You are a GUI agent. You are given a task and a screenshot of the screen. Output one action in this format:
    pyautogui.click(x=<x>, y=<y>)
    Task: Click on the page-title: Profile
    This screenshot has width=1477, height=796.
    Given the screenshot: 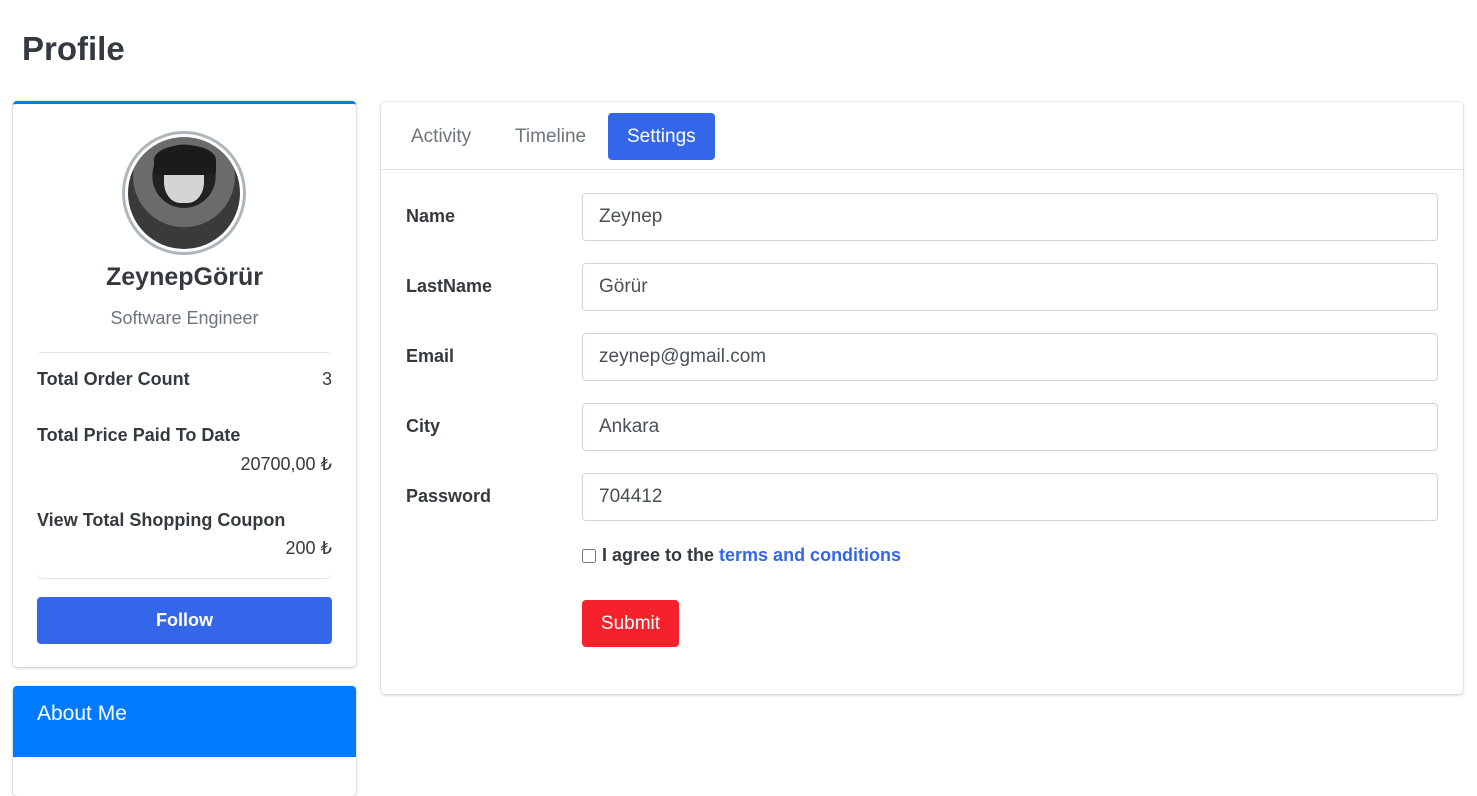 What is the action you would take?
    pyautogui.click(x=73, y=48)
    